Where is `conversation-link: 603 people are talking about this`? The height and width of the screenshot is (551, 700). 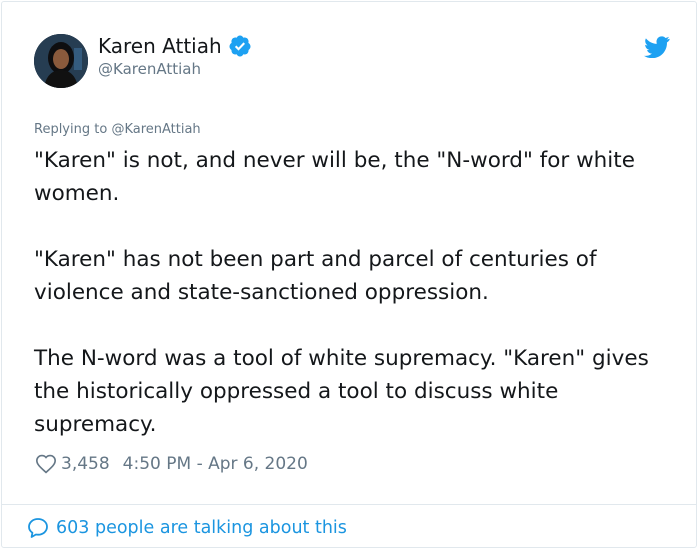
conversation-link: 603 people are talking about this is located at coordinates (186, 528).